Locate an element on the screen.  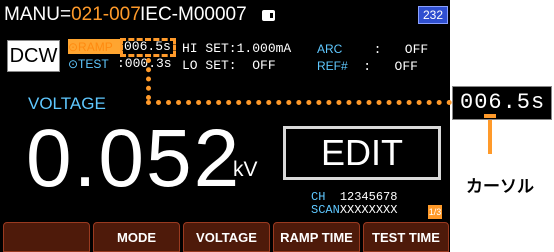
ref-label: REF# is located at coordinates (332, 66).